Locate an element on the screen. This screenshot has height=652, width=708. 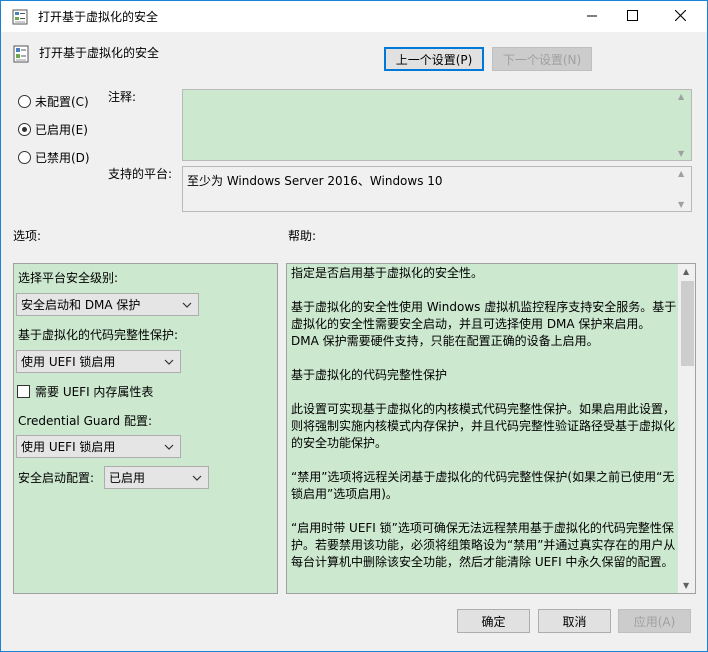
secure-launch-select: 已启用 is located at coordinates (156, 477).